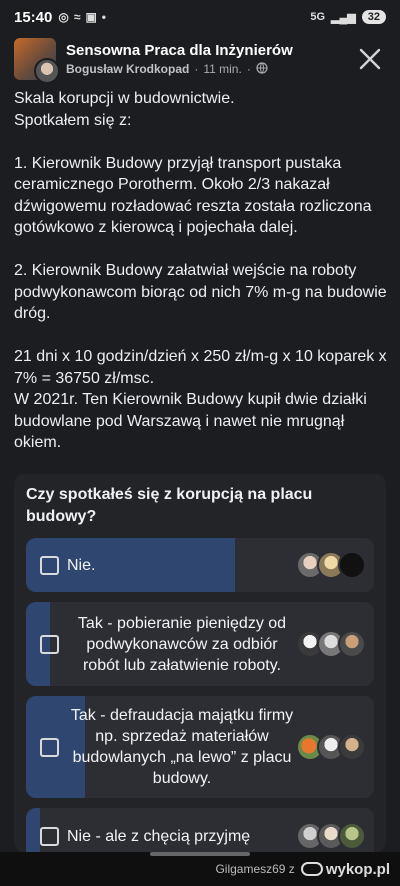 This screenshot has width=400, height=886. What do you see at coordinates (47, 71) in the screenshot?
I see `author-avatar` at bounding box center [47, 71].